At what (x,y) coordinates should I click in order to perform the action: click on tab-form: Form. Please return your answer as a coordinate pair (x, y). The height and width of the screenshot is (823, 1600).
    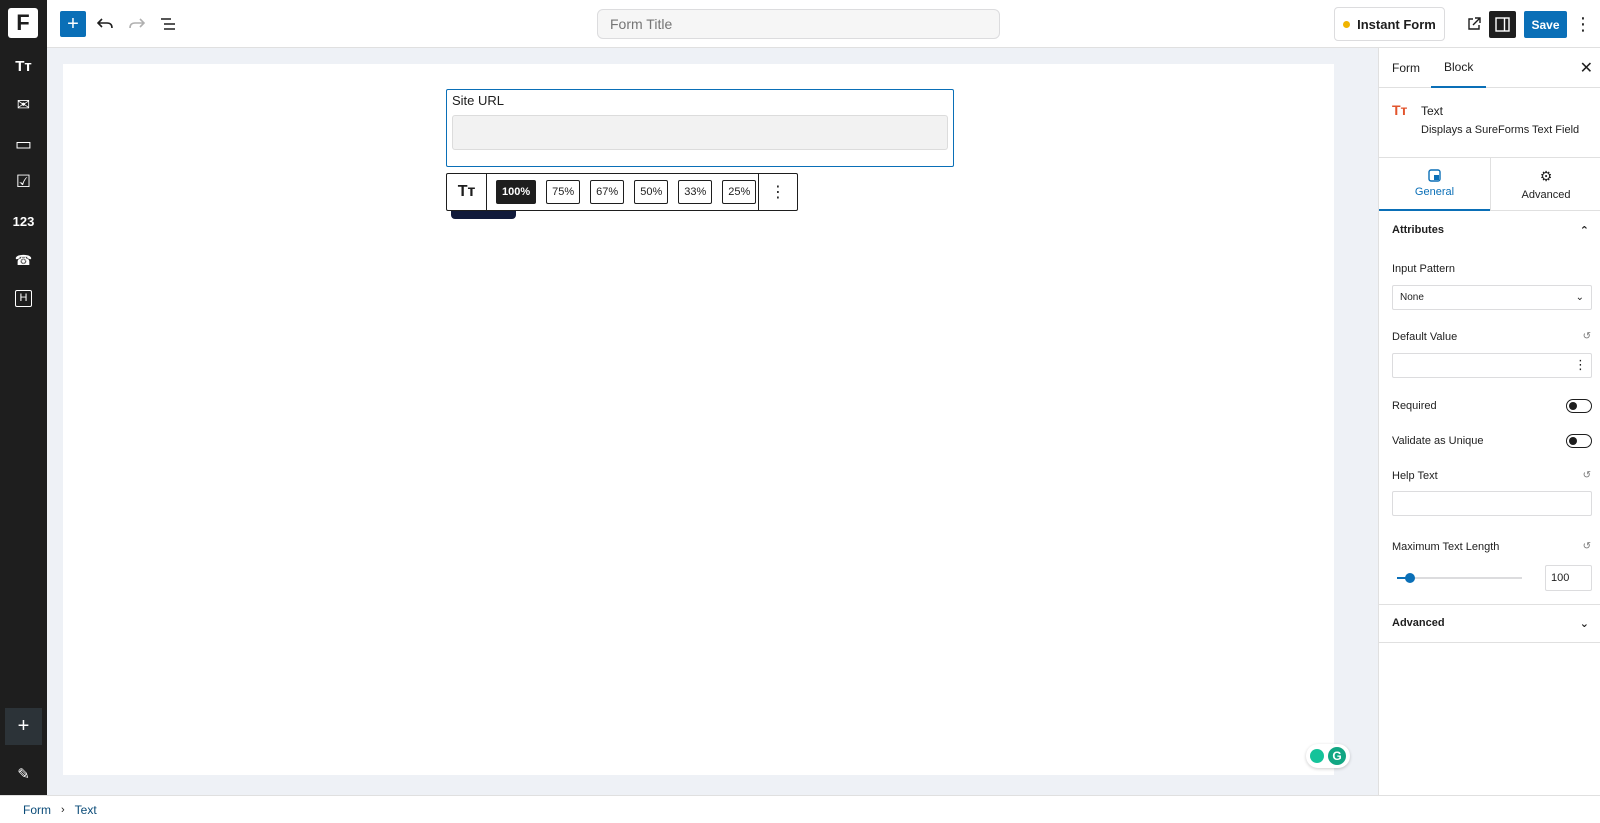
    Looking at the image, I should click on (1406, 68).